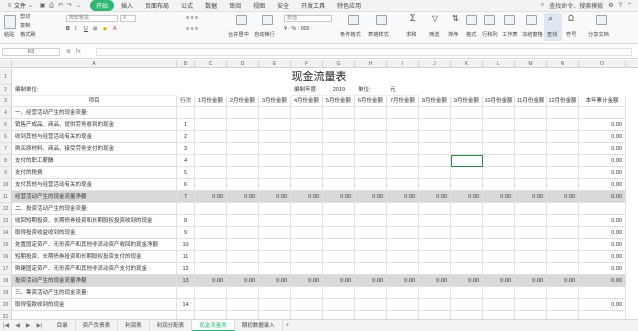 The height and width of the screenshot is (331, 638). I want to click on save-icon: ▣, so click(43, 6).